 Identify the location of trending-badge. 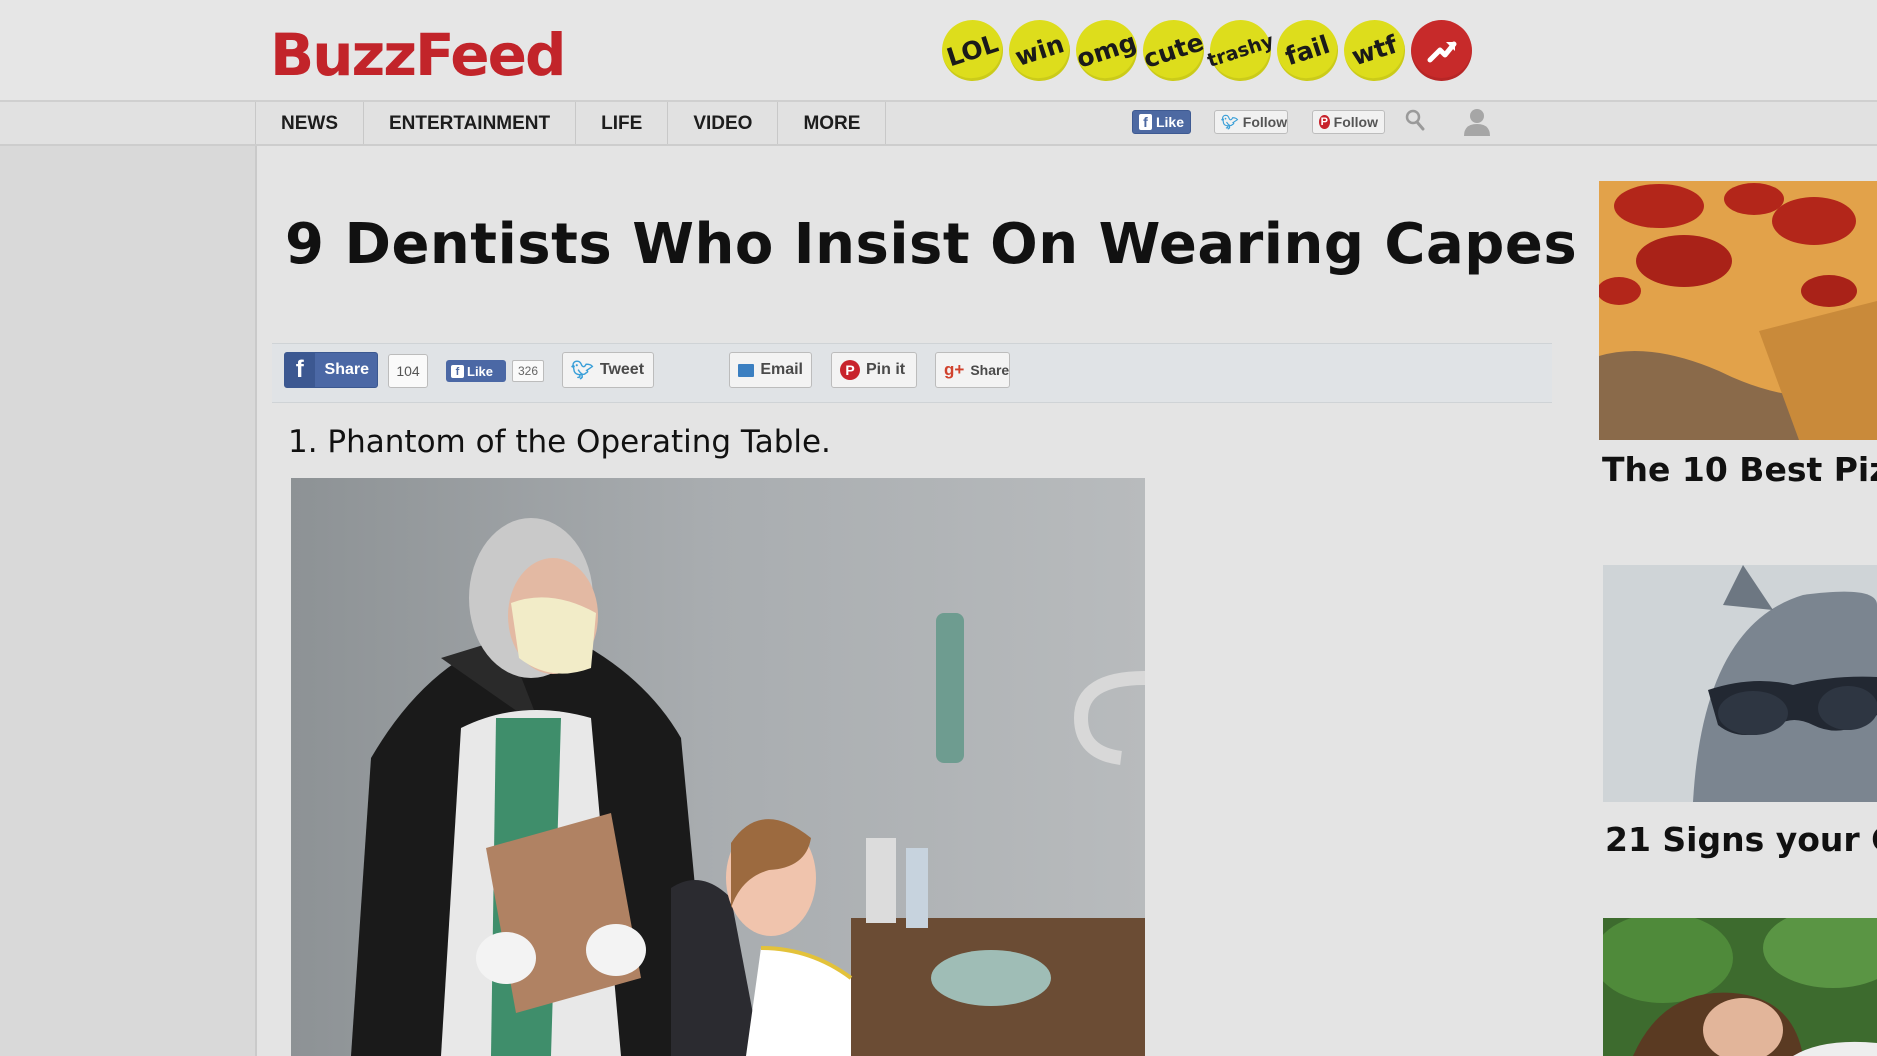
(1441, 50).